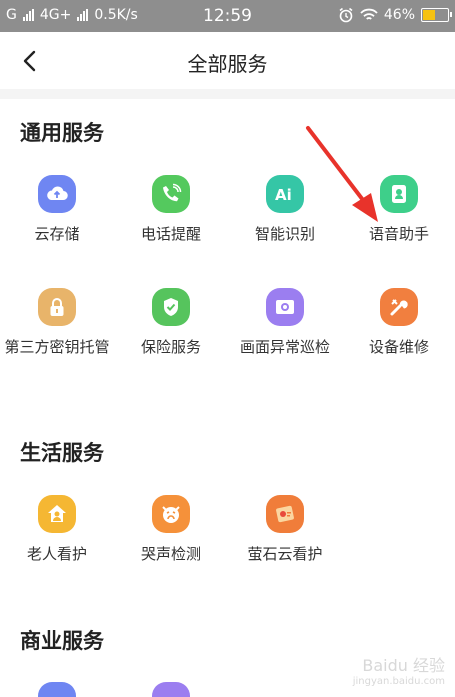 This screenshot has width=455, height=697. I want to click on elder-care-icon, so click(57, 514).